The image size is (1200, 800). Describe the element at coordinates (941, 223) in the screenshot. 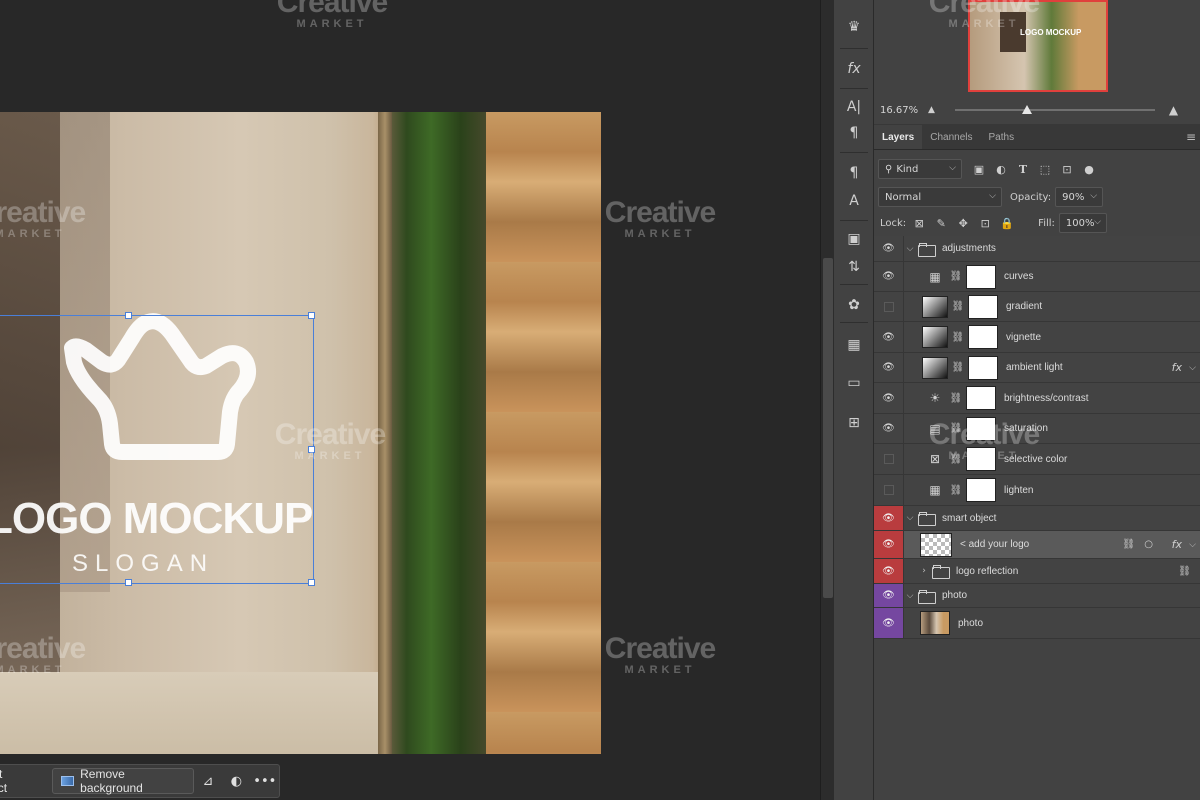

I see `lock-pixels-icon: ✎` at that location.